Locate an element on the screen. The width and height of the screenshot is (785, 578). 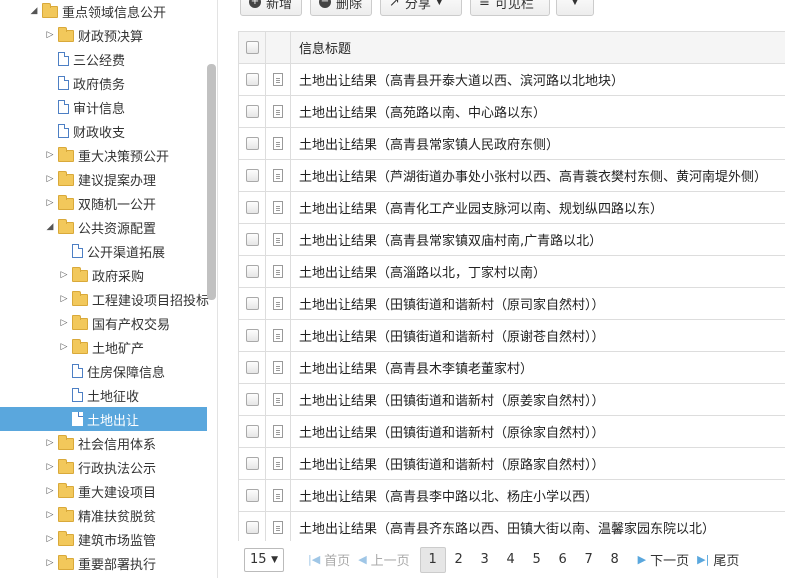
page-number-button: 5 is located at coordinates (537, 560).